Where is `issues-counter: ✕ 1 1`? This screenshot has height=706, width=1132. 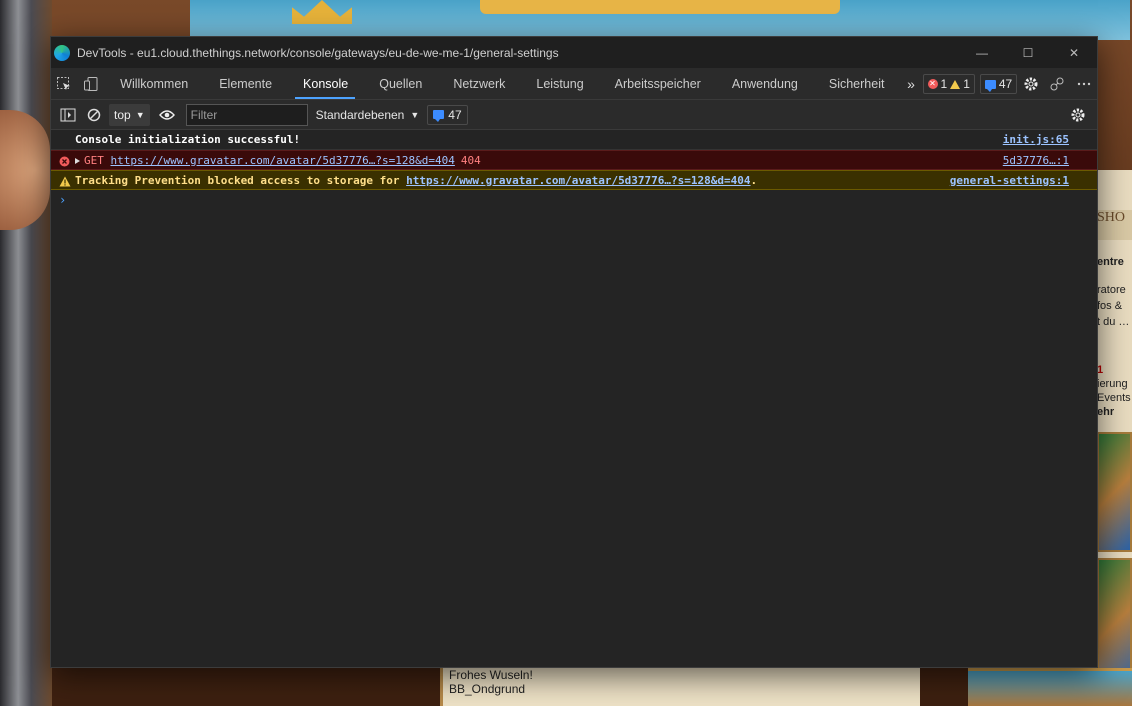 issues-counter: ✕ 1 1 is located at coordinates (948, 84).